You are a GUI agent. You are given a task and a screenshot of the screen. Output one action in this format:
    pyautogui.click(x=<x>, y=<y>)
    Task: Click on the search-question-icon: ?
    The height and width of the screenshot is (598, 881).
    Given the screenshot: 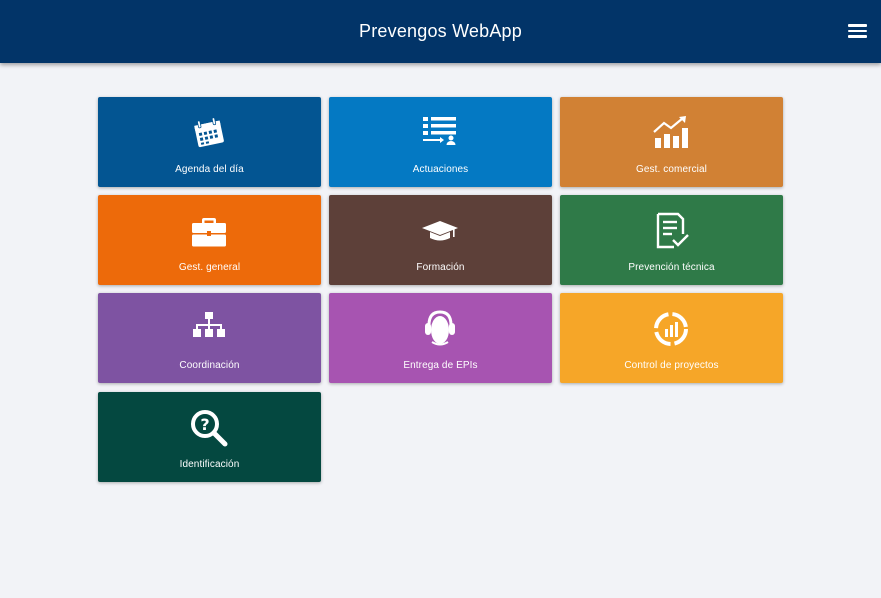 What is the action you would take?
    pyautogui.click(x=209, y=428)
    